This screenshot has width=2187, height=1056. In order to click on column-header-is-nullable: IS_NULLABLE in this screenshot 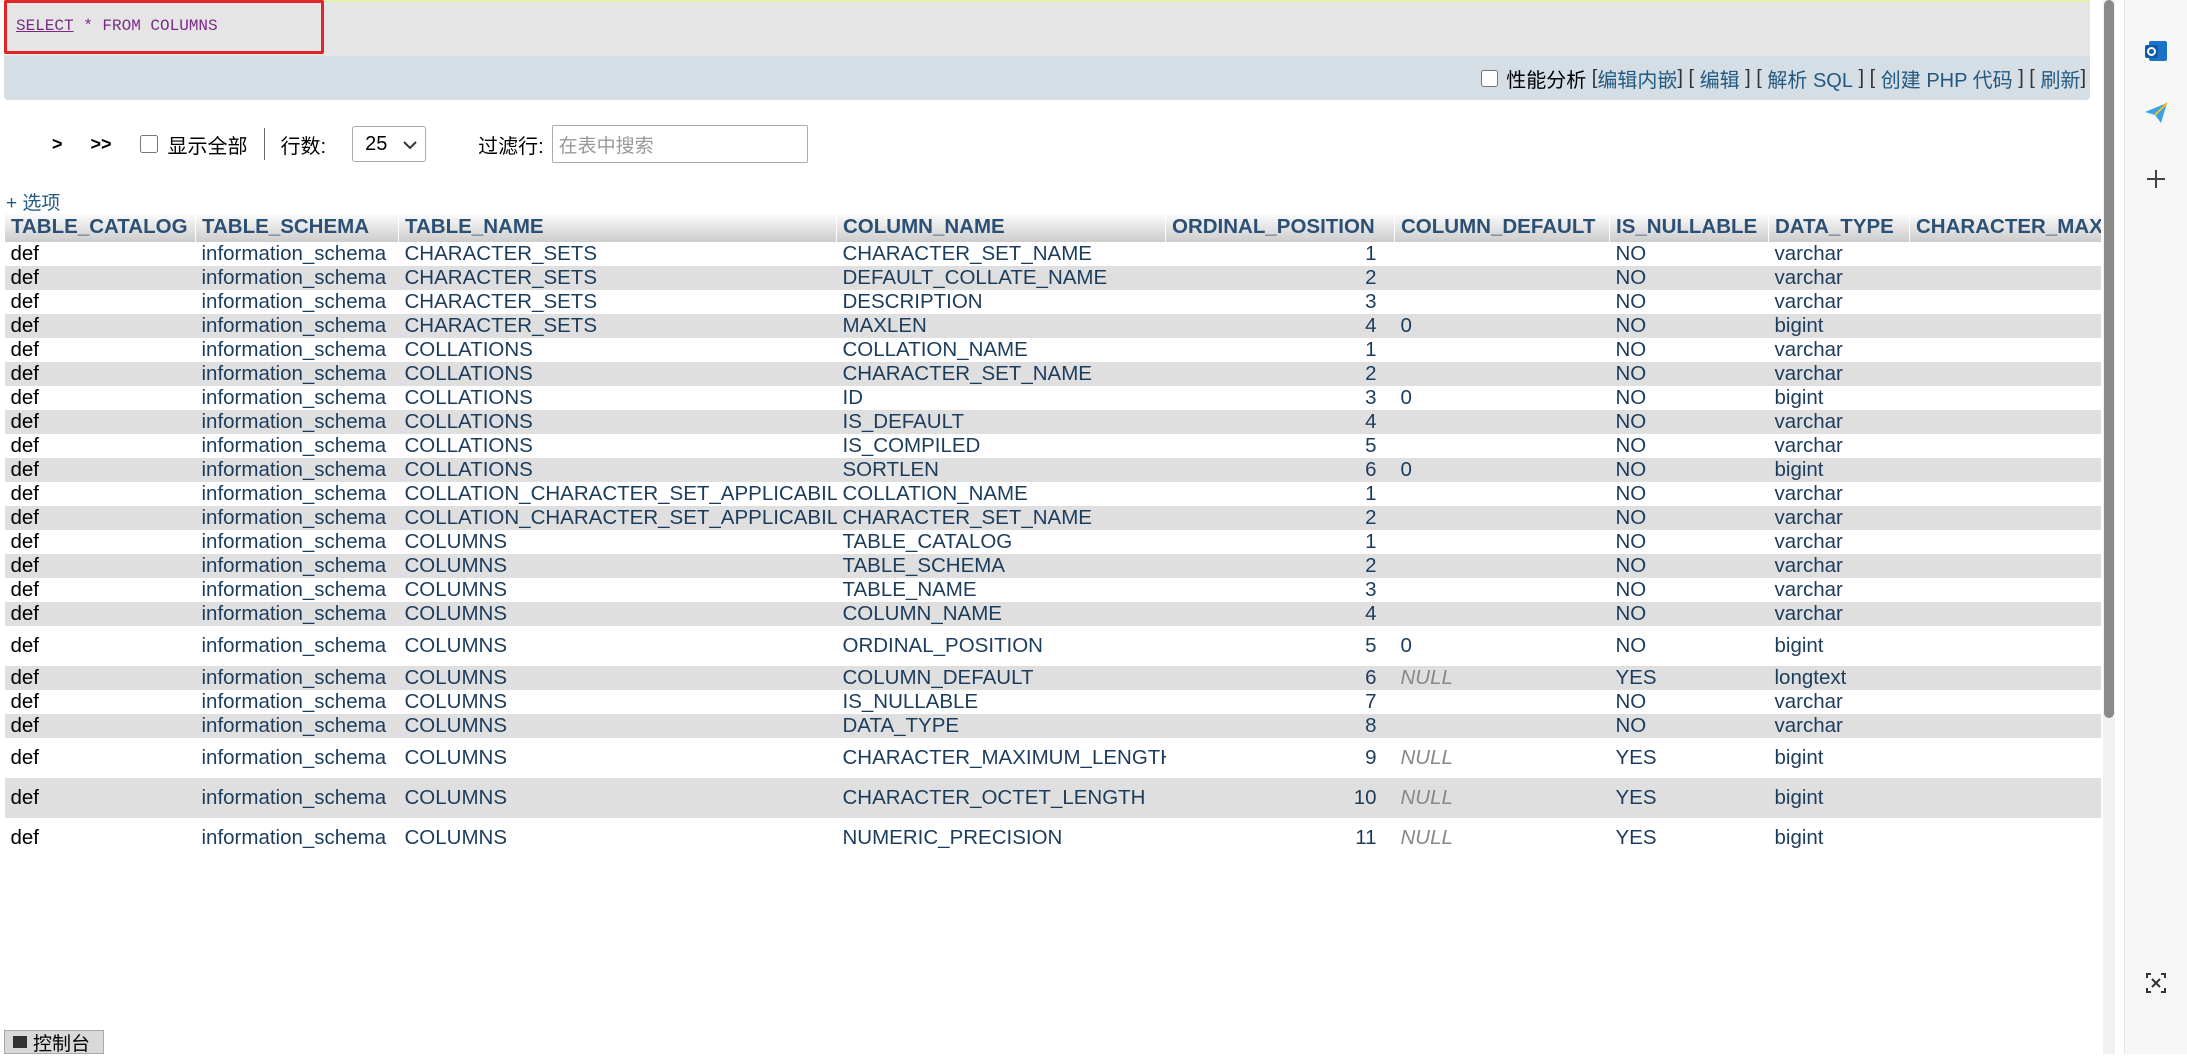, I will do `click(1689, 227)`.